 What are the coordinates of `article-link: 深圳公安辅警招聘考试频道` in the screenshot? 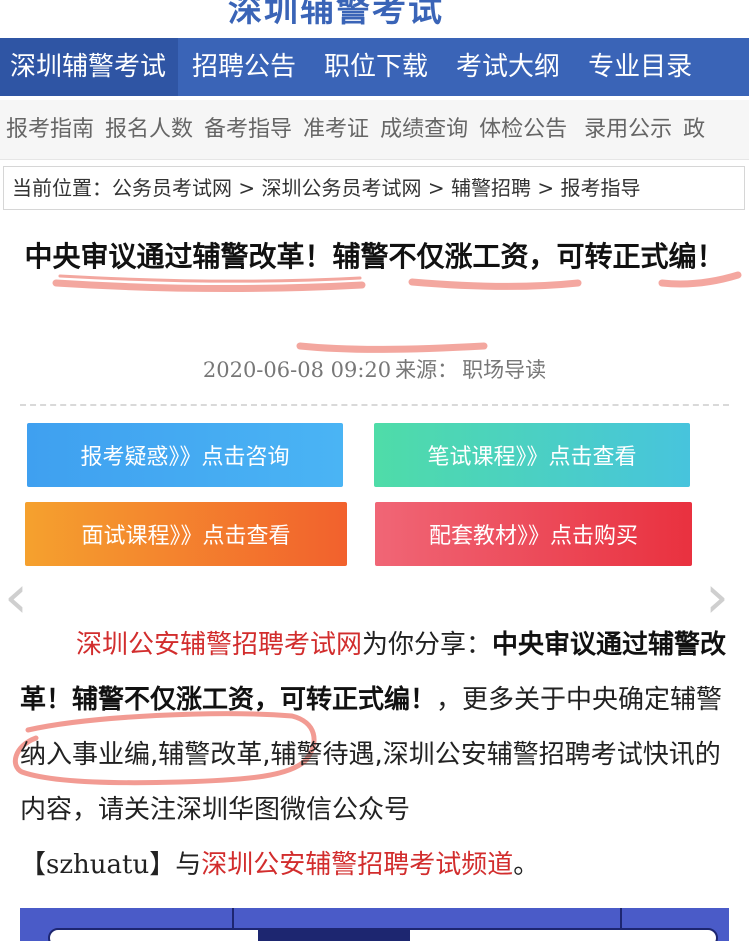 It's located at (357, 865).